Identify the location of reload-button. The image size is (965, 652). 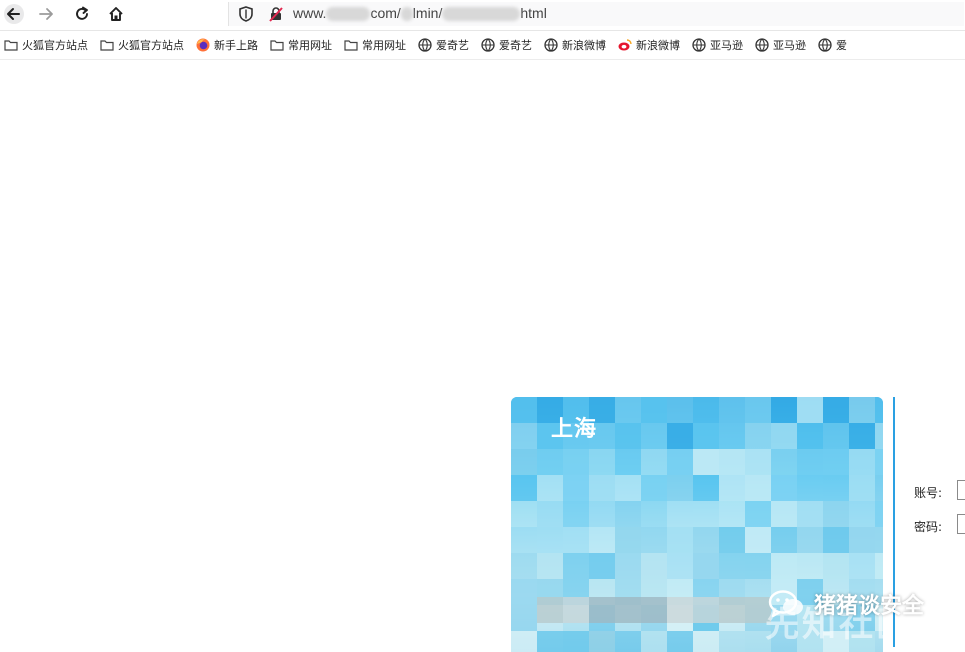
(82, 14).